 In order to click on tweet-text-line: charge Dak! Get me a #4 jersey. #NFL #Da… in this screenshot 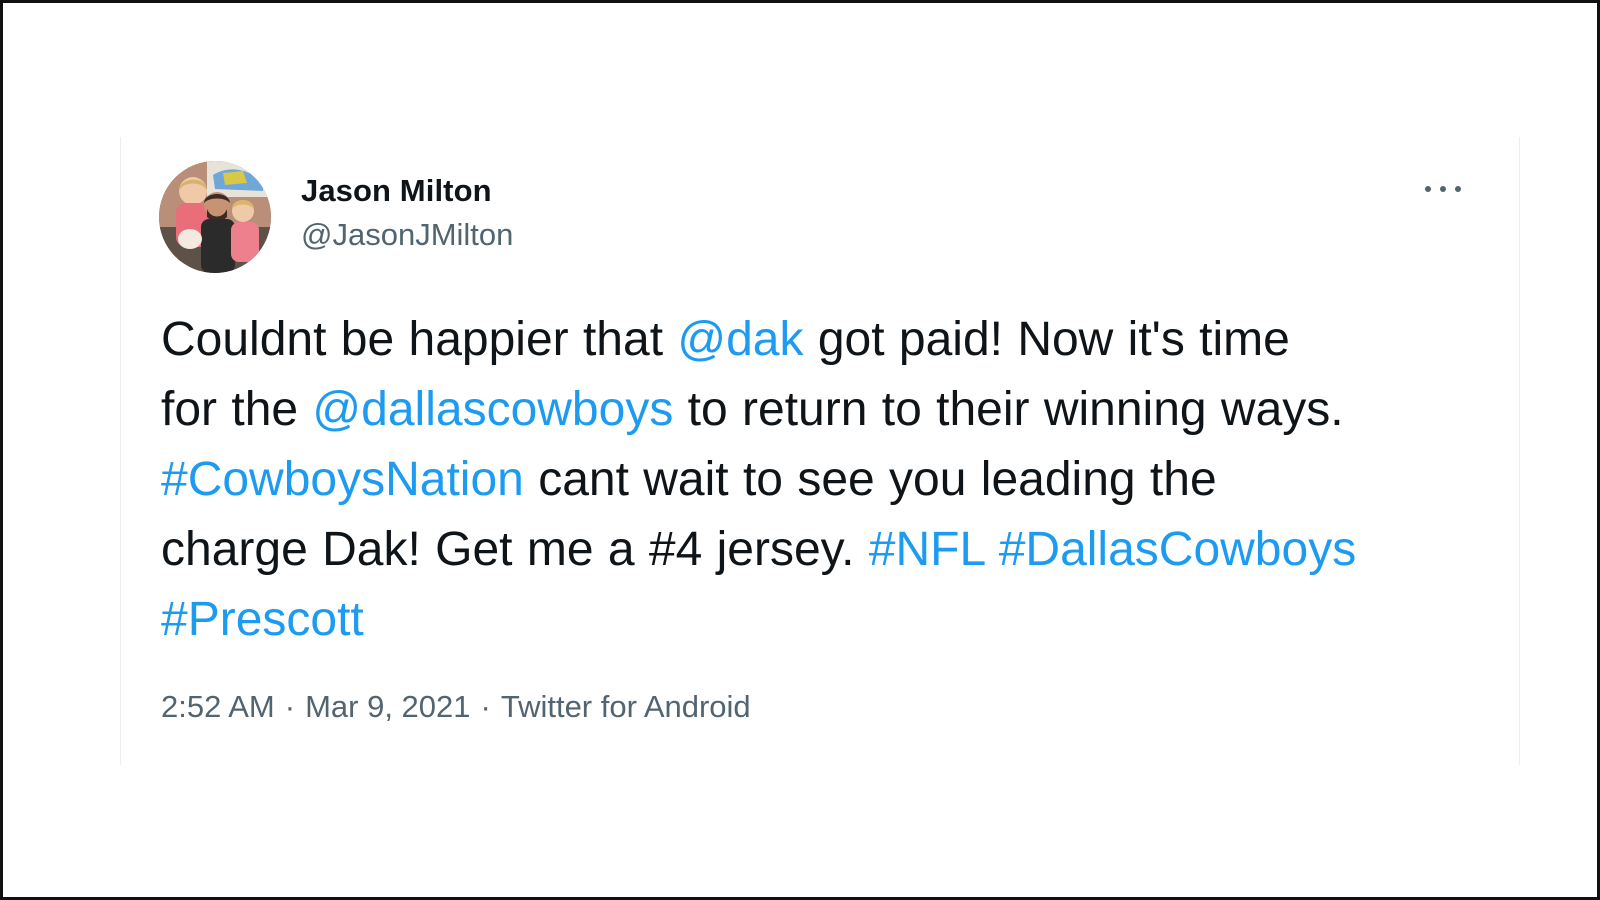, I will do `click(831, 550)`.